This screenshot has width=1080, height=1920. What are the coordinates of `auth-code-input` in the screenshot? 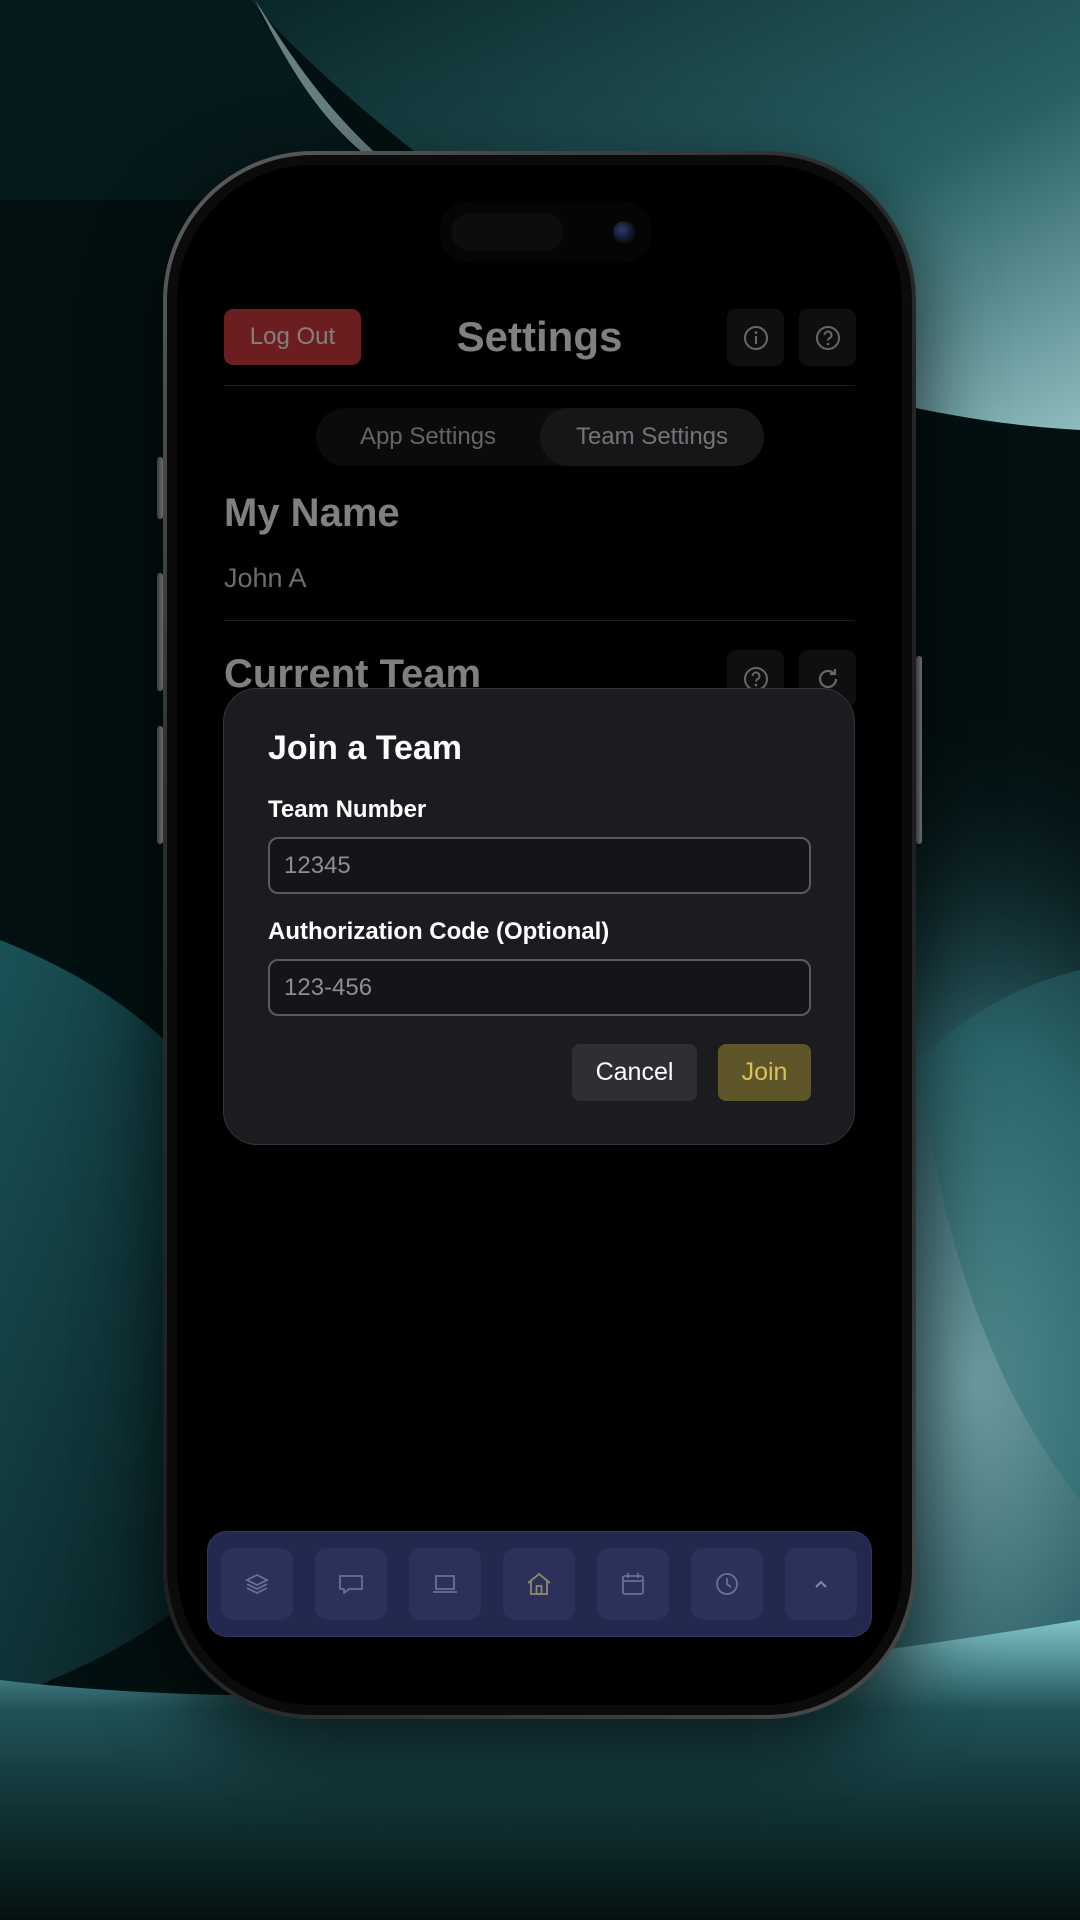 It's located at (539, 987).